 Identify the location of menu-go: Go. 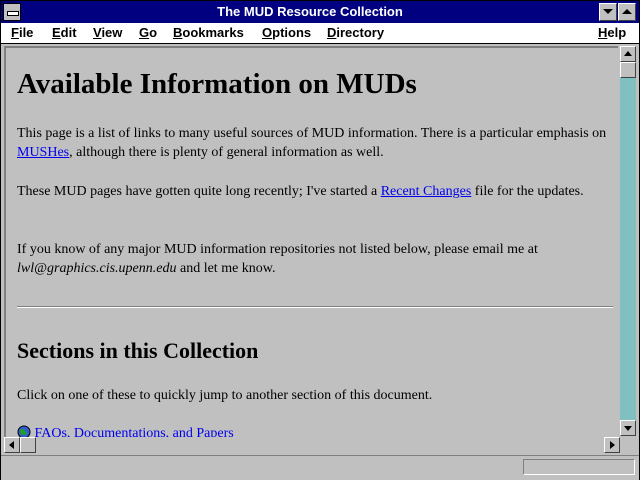
(148, 32).